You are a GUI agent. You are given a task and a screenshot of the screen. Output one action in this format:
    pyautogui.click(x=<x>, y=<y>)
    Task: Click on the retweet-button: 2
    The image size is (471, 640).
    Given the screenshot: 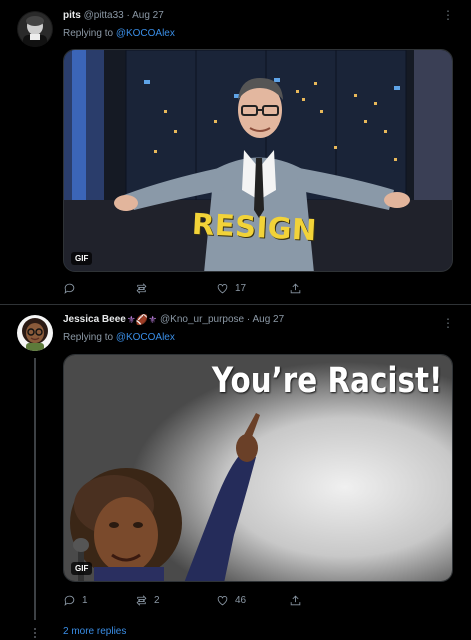 What is the action you would take?
    pyautogui.click(x=147, y=600)
    